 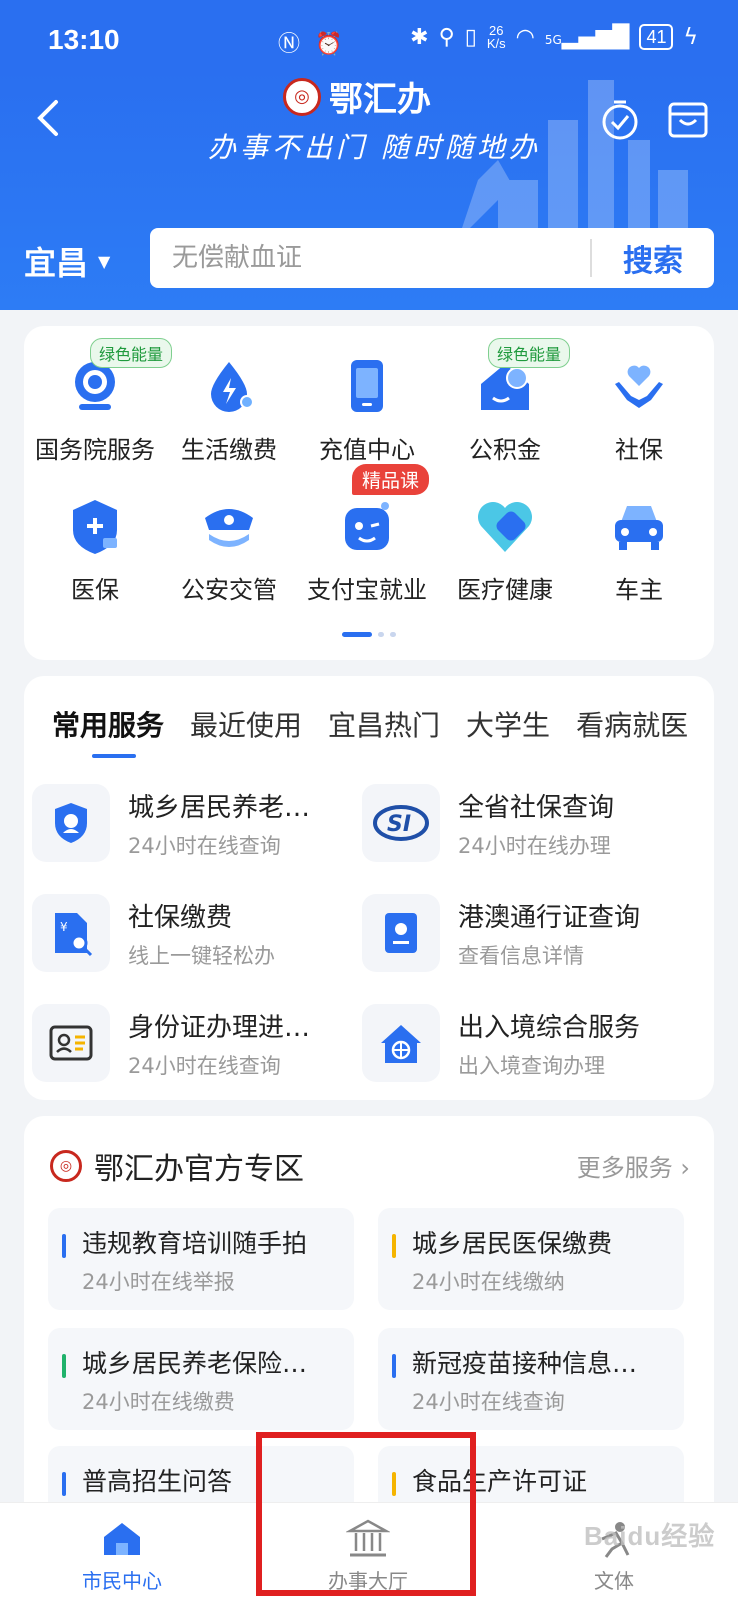 I want to click on zone-item-subtitle: 24小时在线举报, so click(x=158, y=1282).